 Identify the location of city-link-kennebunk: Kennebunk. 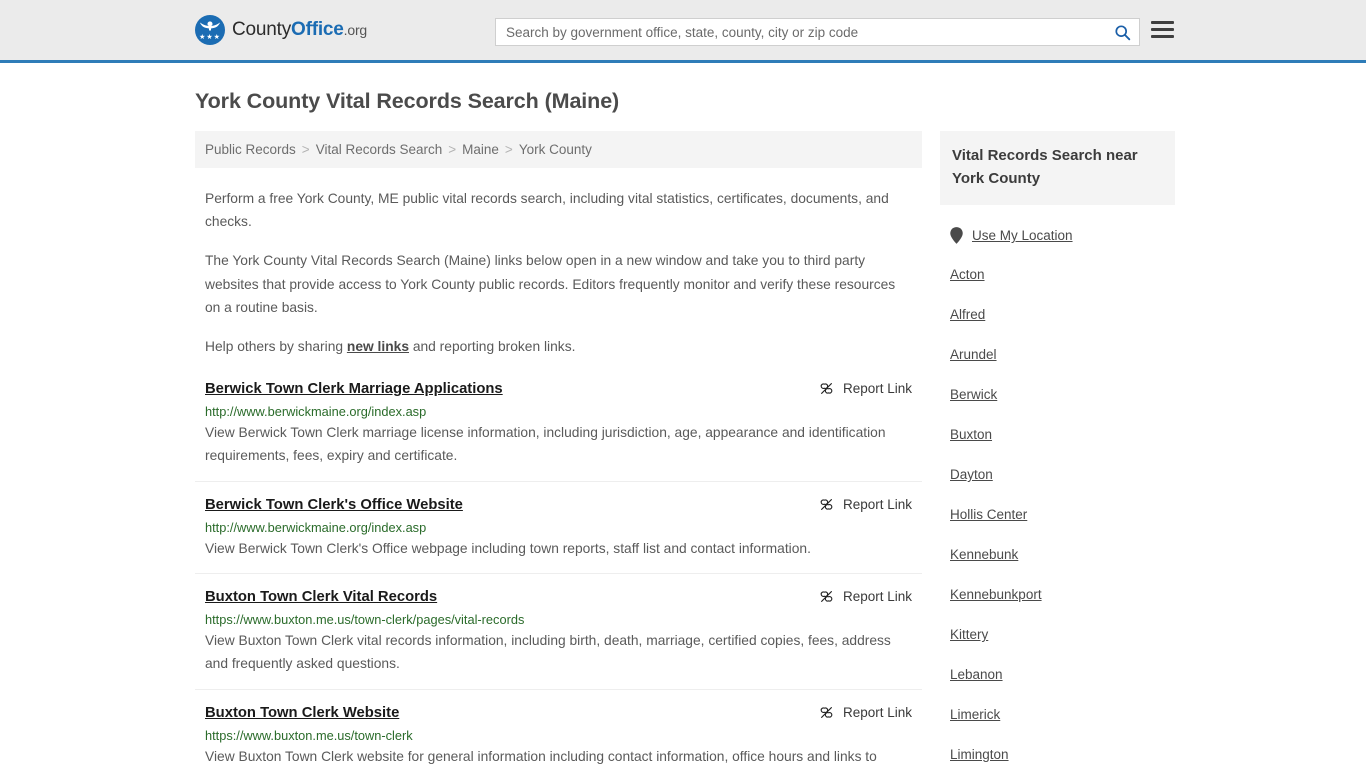
(984, 554).